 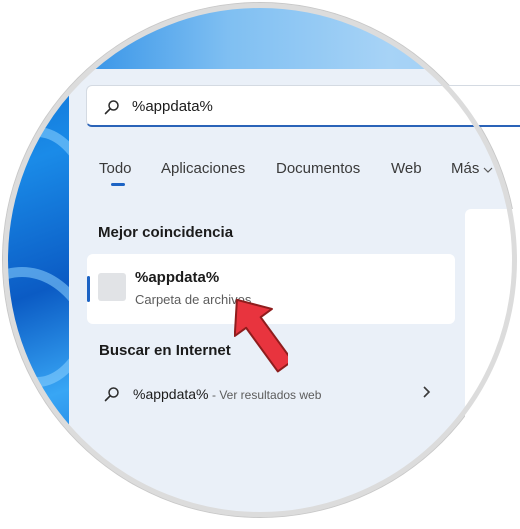 I want to click on web-result-suffix: - Ver resultados web, so click(x=267, y=395).